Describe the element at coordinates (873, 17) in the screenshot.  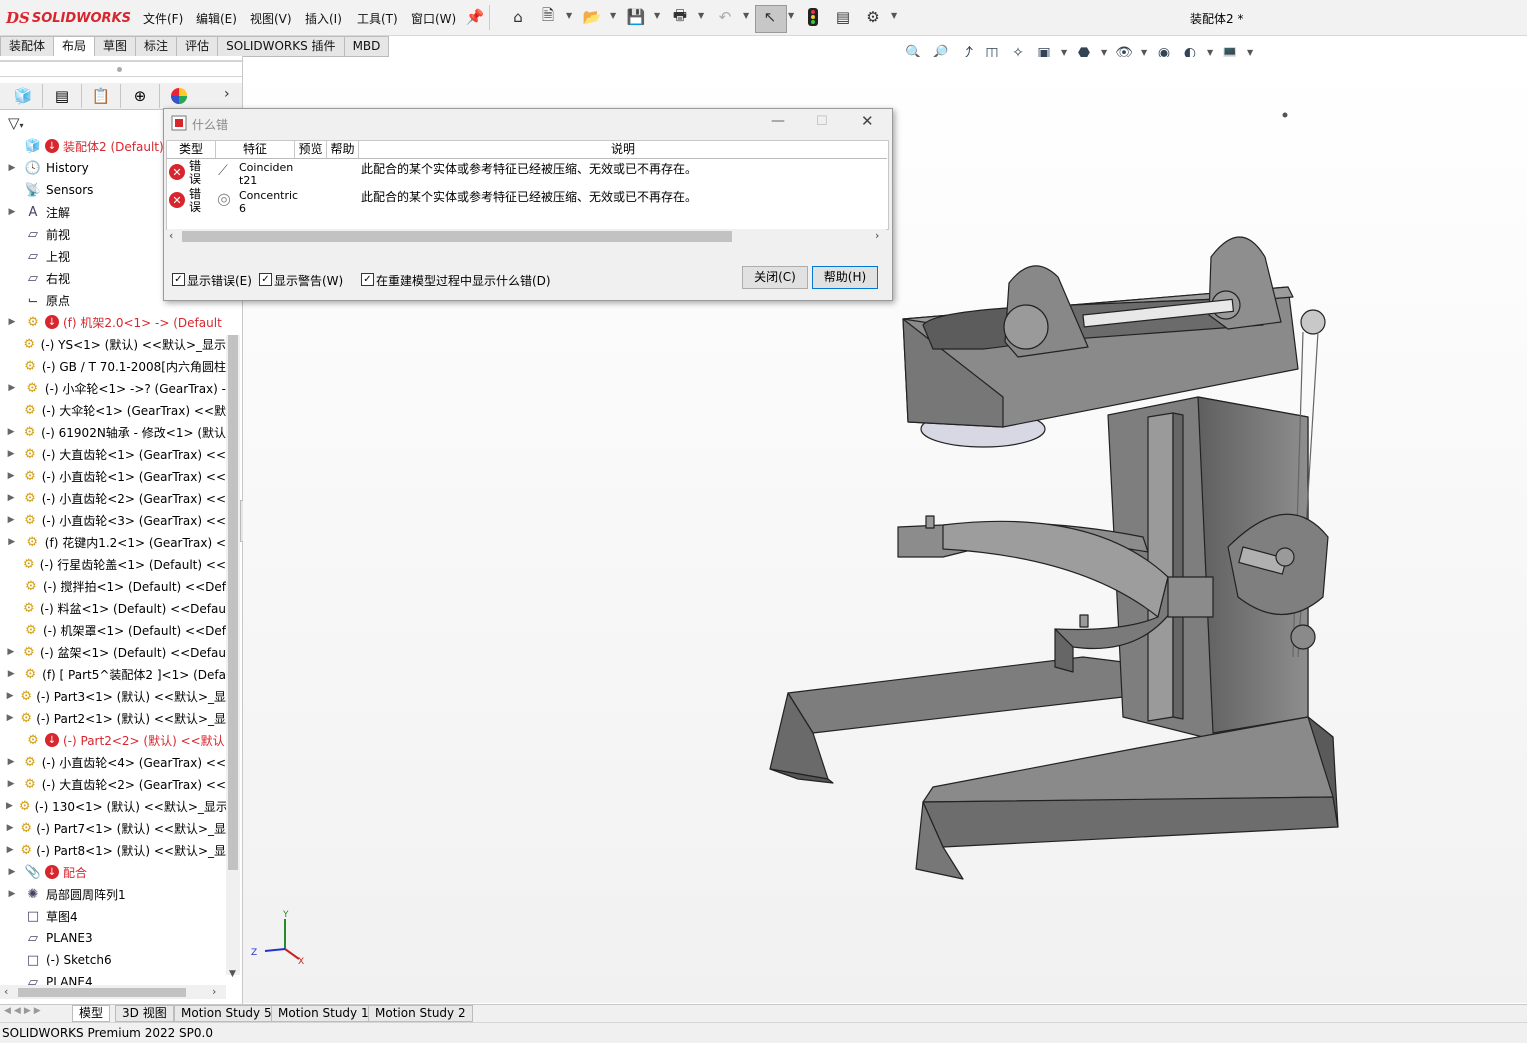
I see `gear-icon: ⚙` at that location.